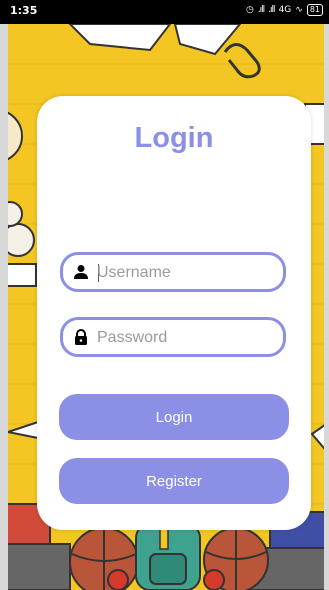  Describe the element at coordinates (299, 10) in the screenshot. I see `wifi-icon: ∿` at that location.